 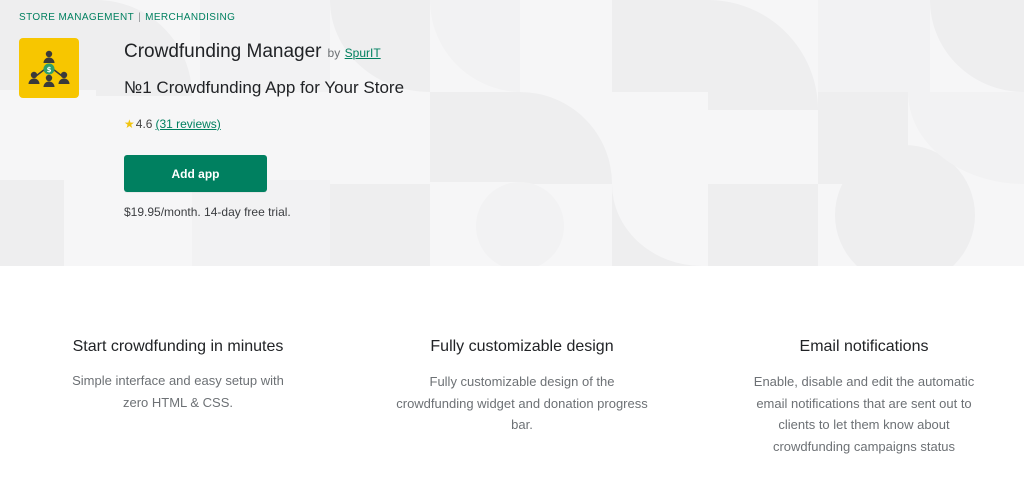 What do you see at coordinates (187, 124) in the screenshot?
I see `reviews-link: (31 reviews)` at bounding box center [187, 124].